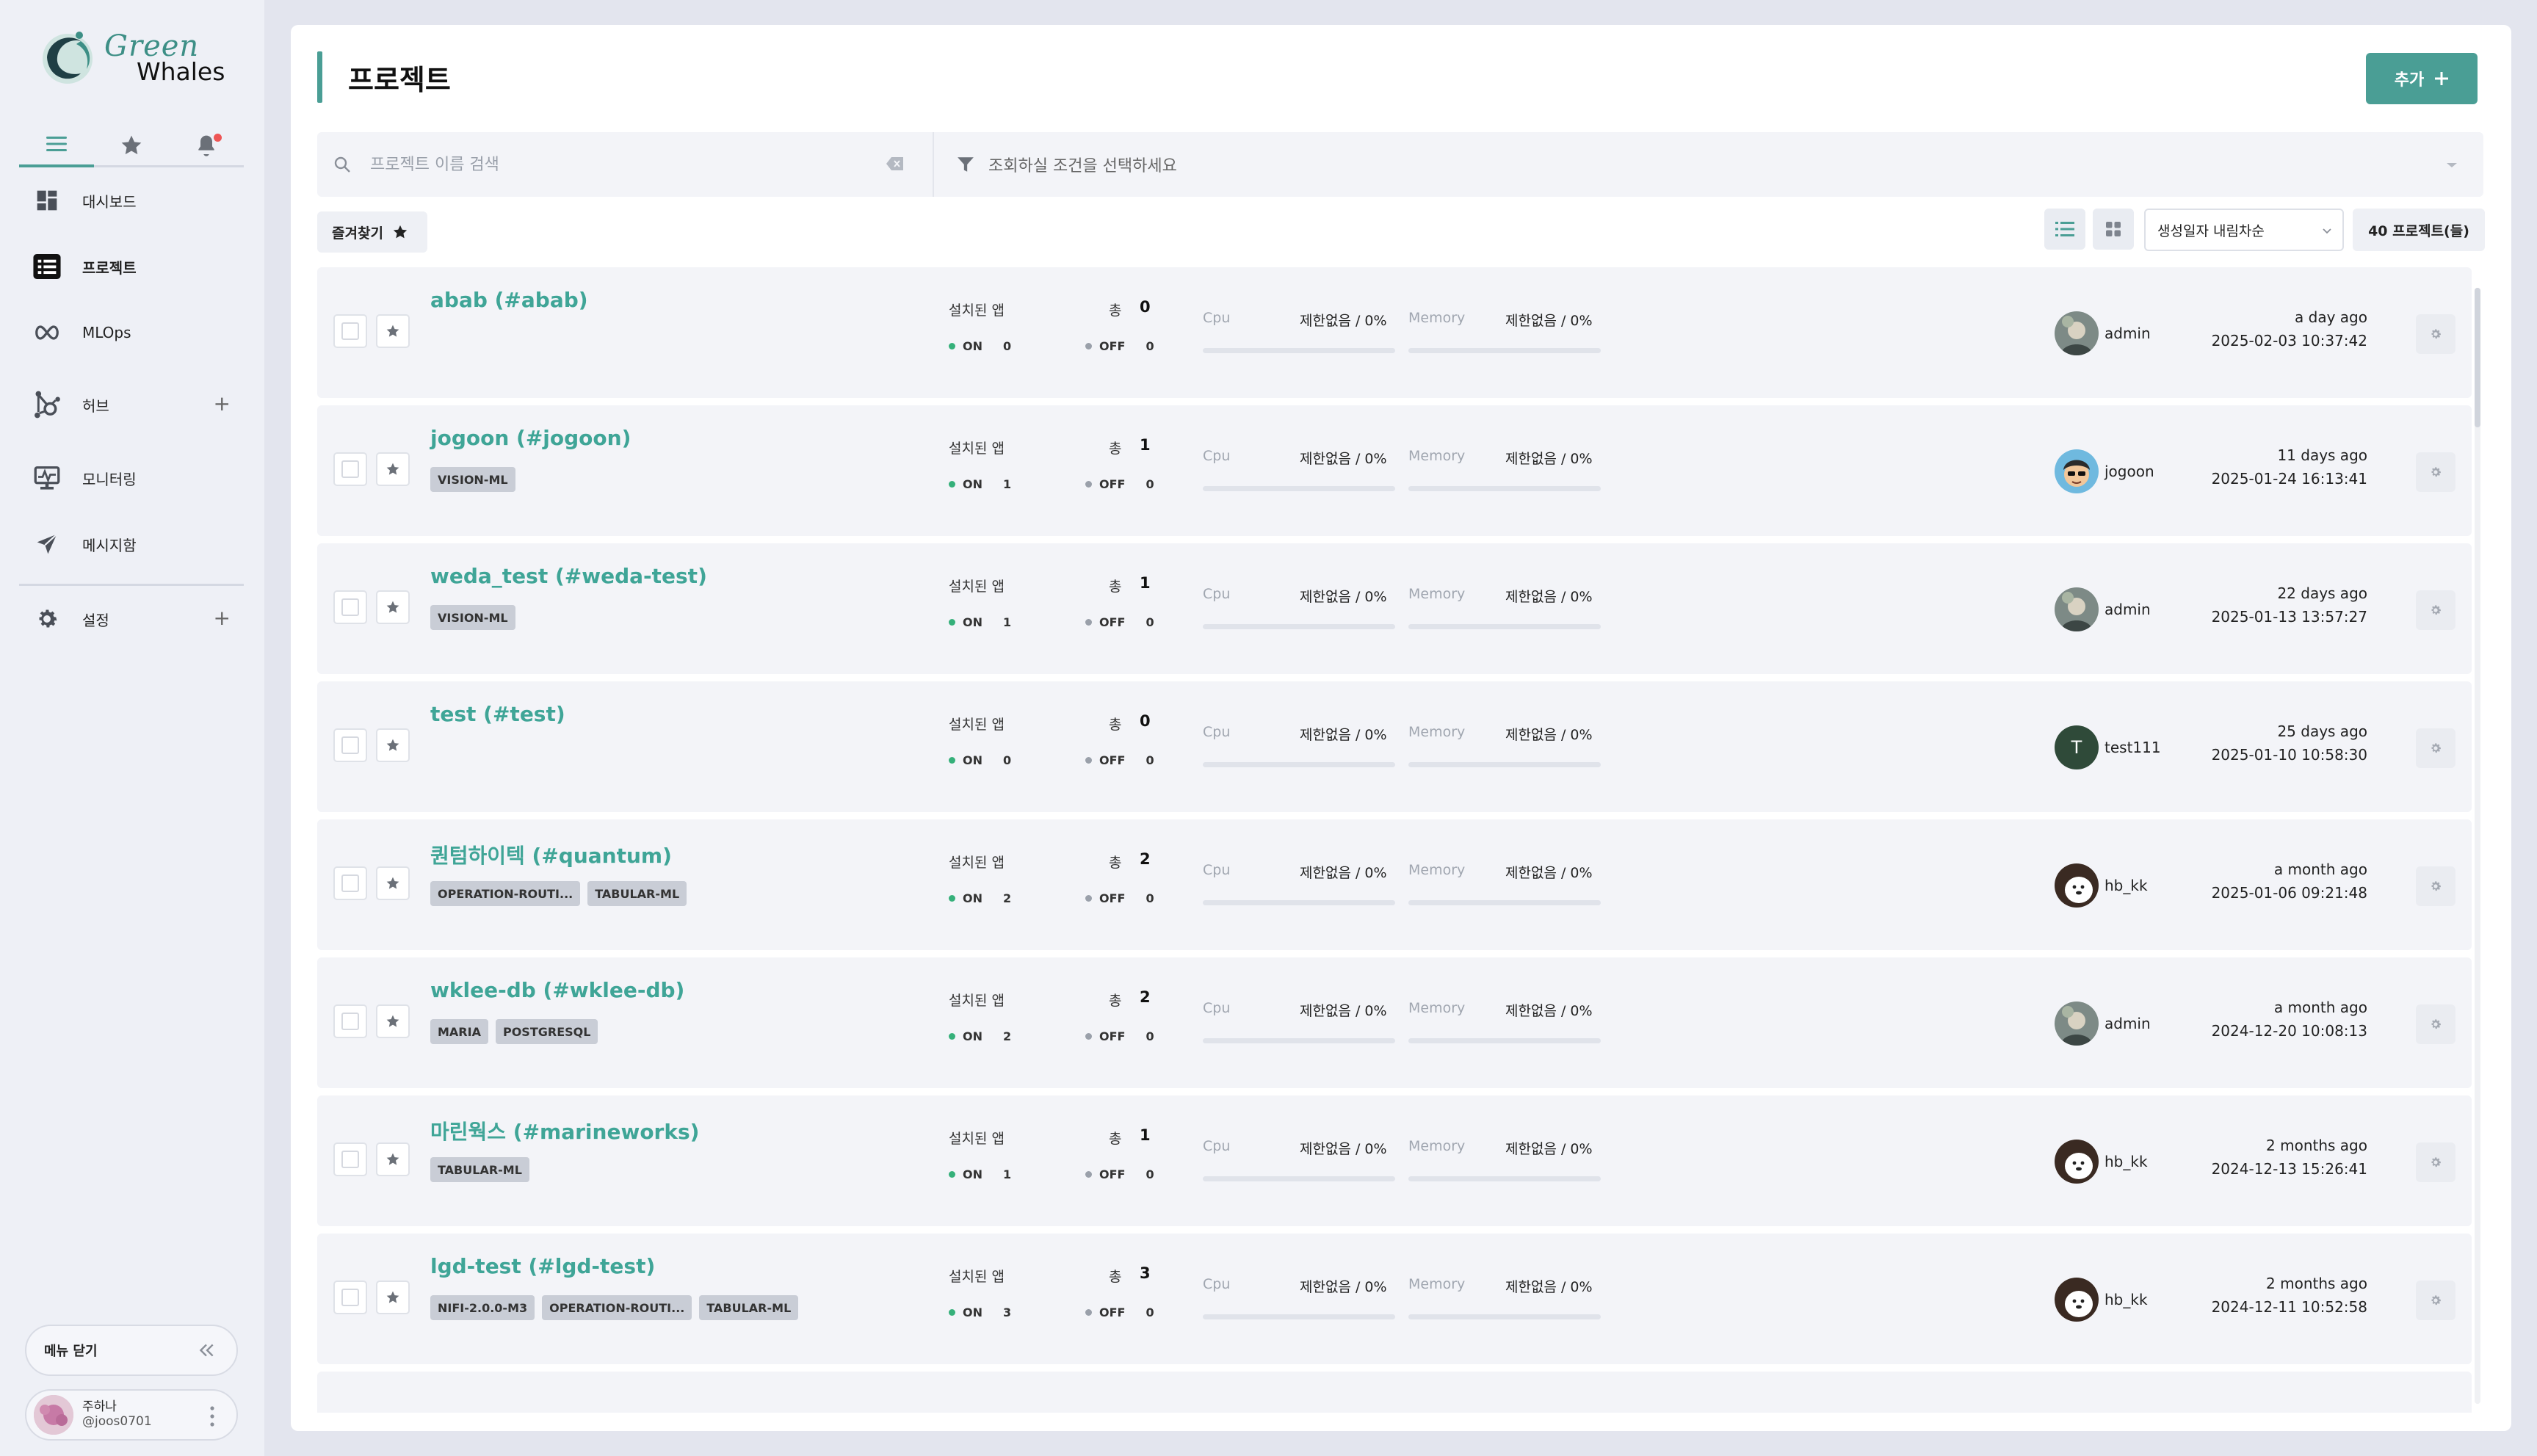 The height and width of the screenshot is (1456, 2537). I want to click on memory-label: Memory, so click(1437, 870).